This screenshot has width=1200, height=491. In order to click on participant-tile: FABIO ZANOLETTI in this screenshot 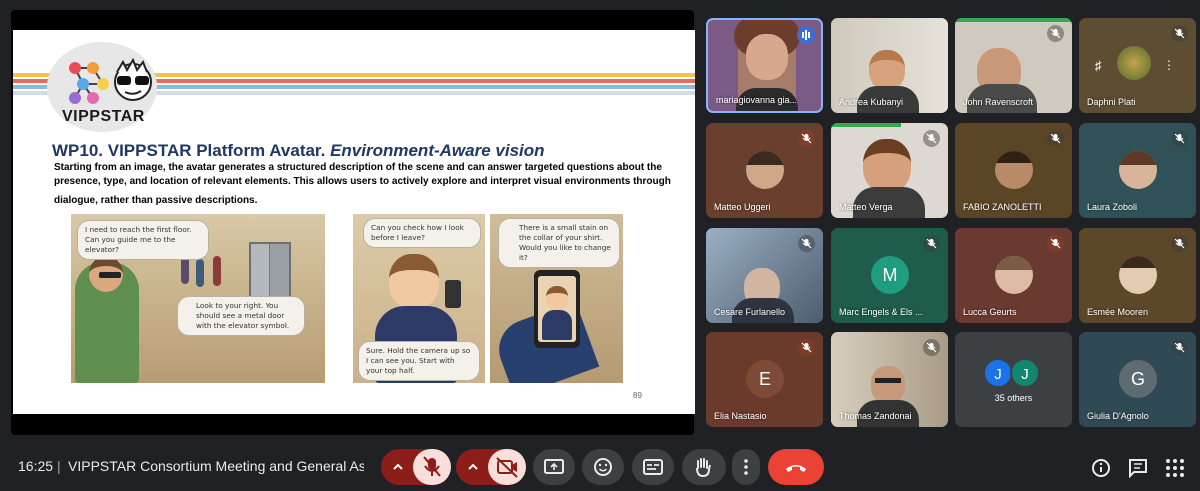, I will do `click(1013, 170)`.